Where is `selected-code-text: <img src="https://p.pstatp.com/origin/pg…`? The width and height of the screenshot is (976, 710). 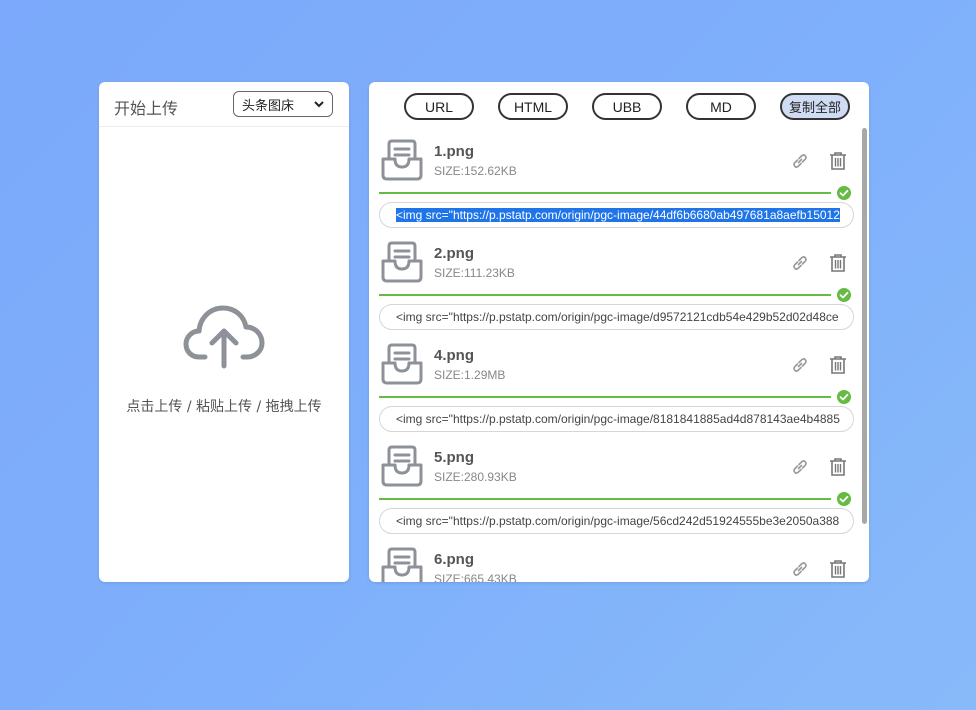 selected-code-text: <img src="https://p.pstatp.com/origin/pg… is located at coordinates (618, 215).